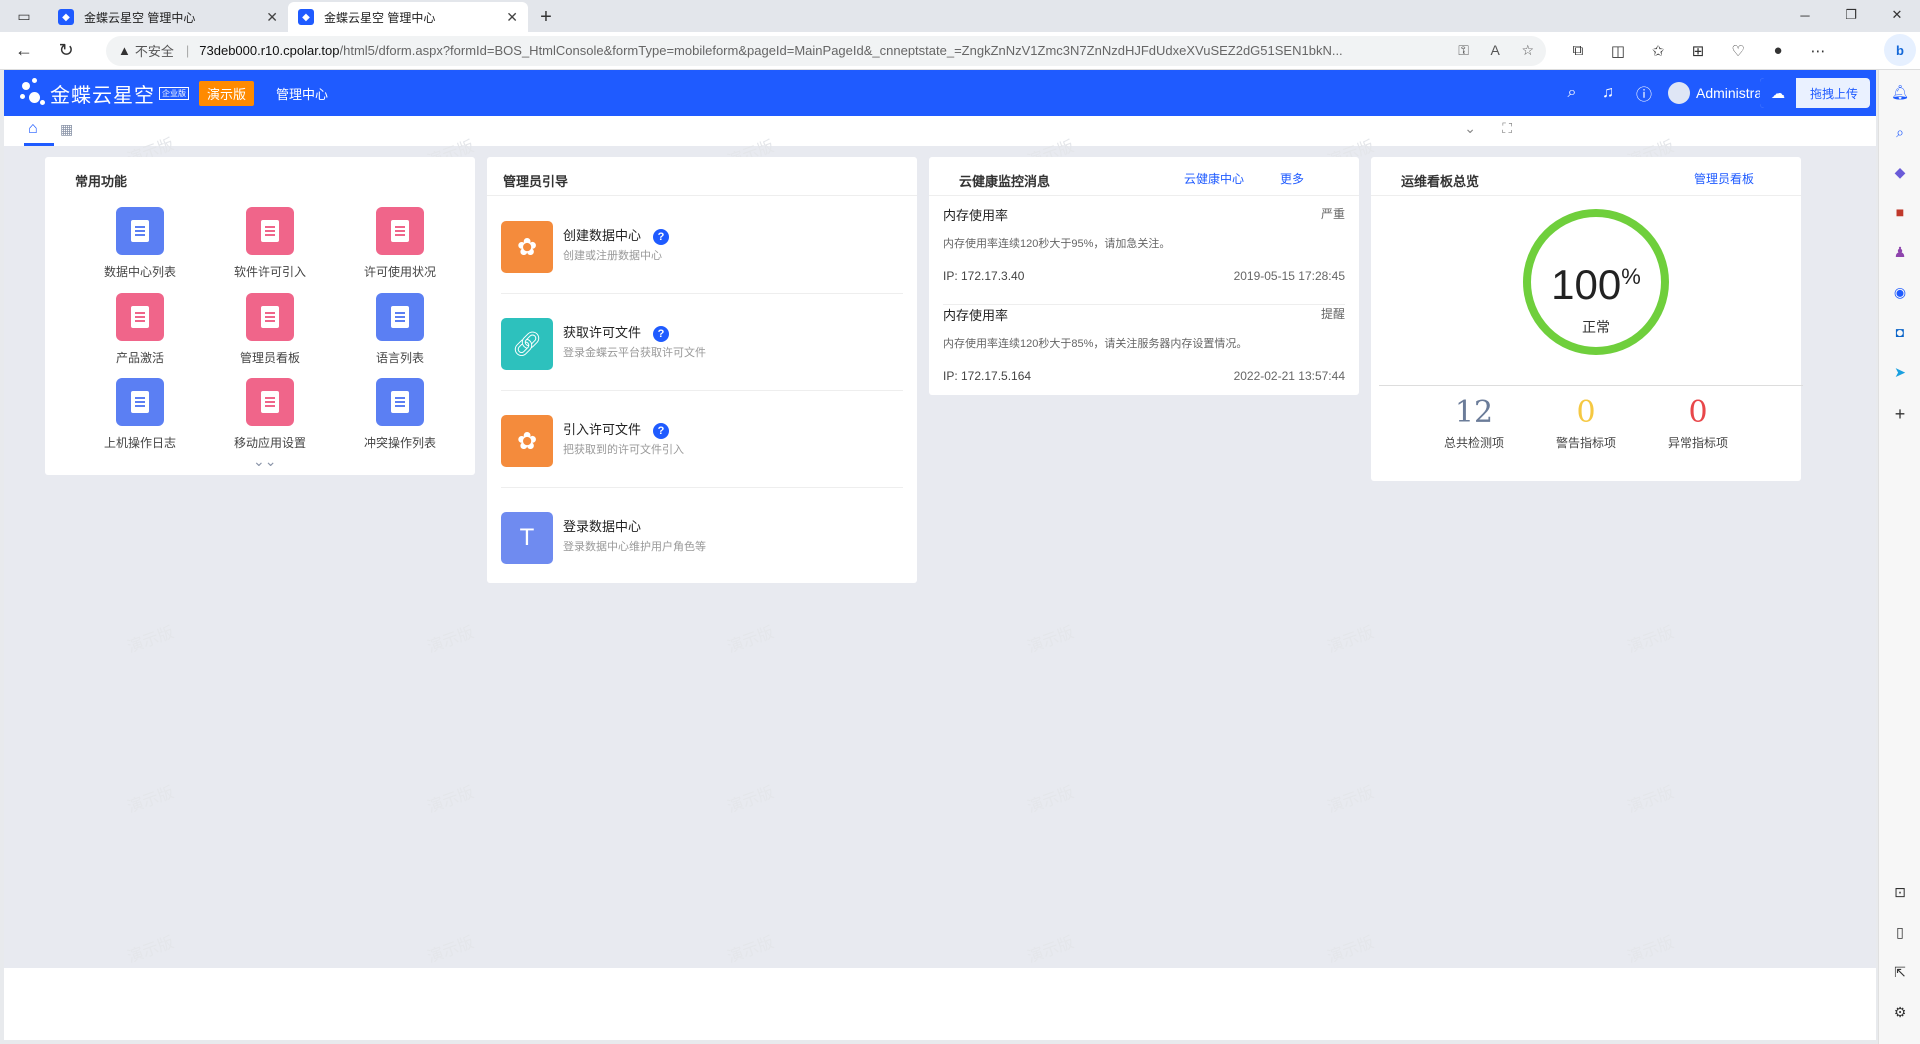 The height and width of the screenshot is (1044, 1920). What do you see at coordinates (1805, 15) in the screenshot?
I see `minimize-icon: ─` at bounding box center [1805, 15].